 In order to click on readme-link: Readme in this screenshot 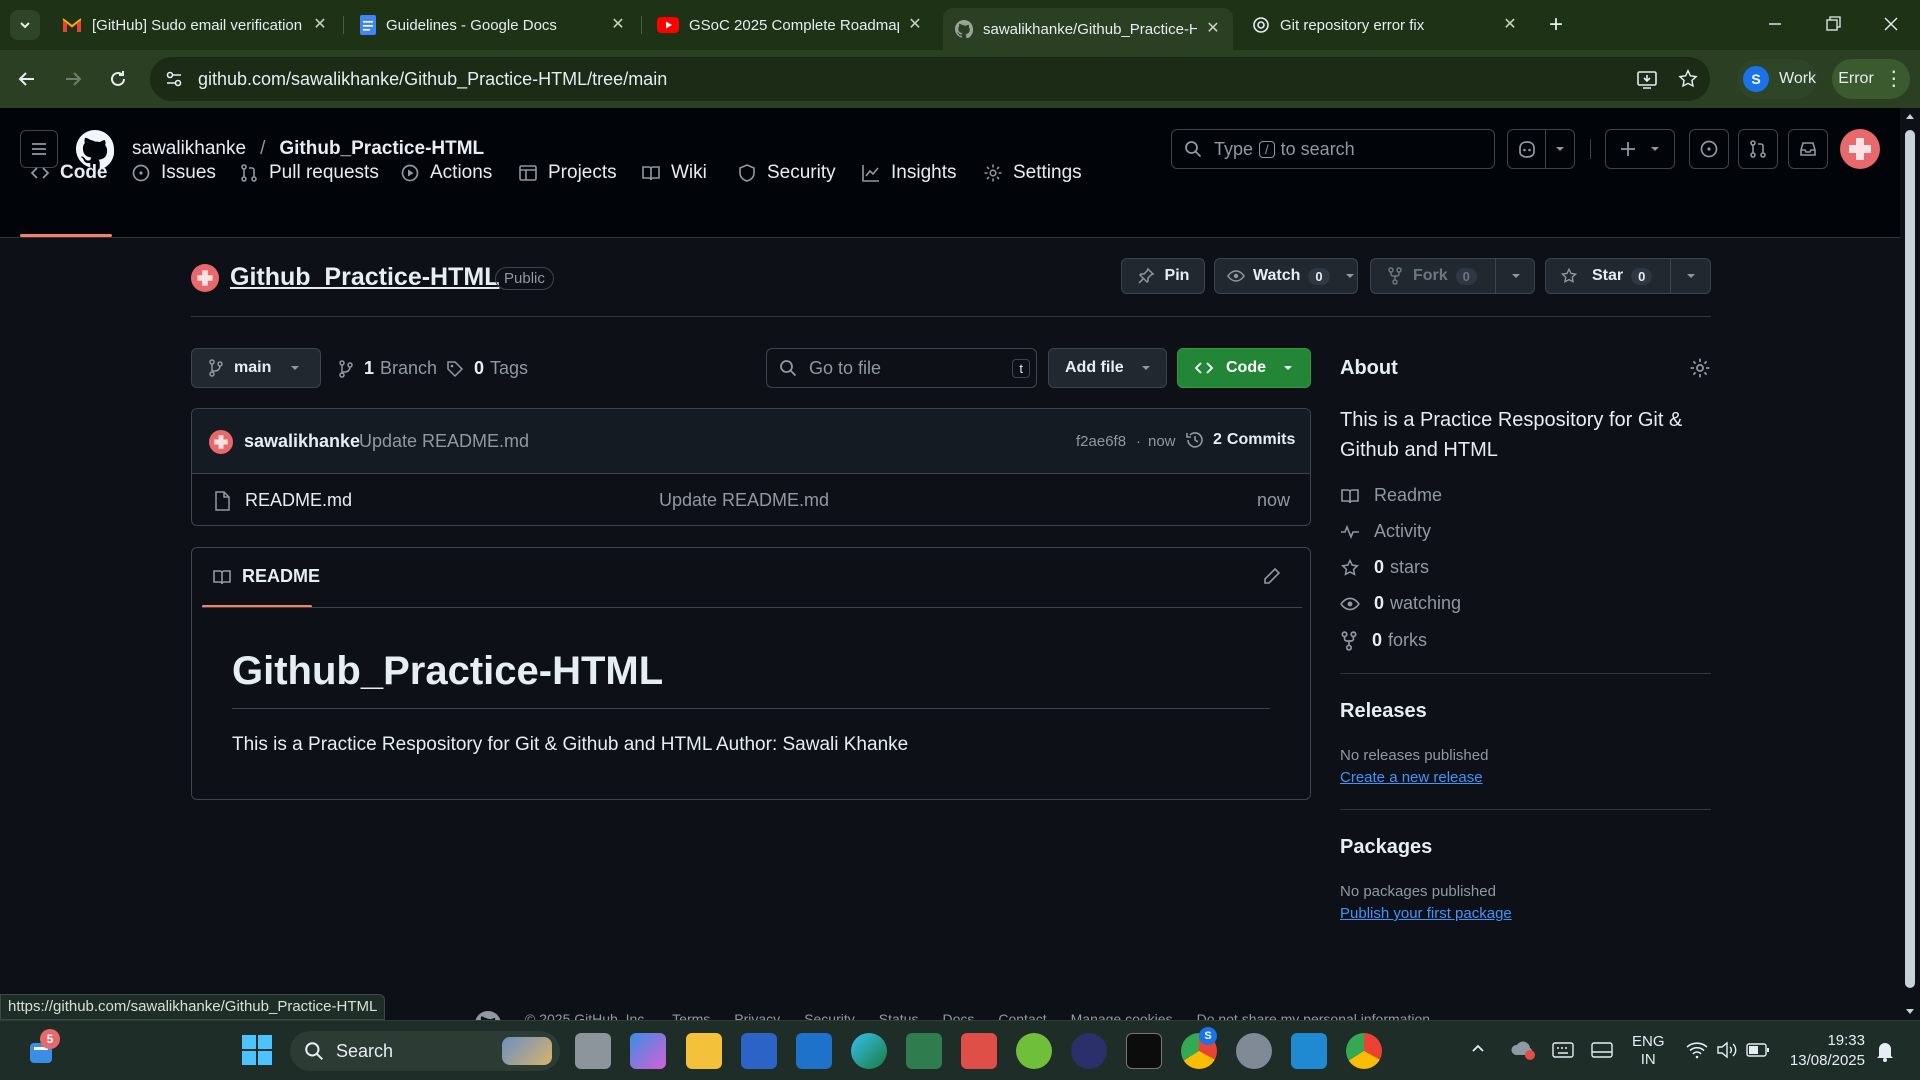, I will do `click(1391, 495)`.